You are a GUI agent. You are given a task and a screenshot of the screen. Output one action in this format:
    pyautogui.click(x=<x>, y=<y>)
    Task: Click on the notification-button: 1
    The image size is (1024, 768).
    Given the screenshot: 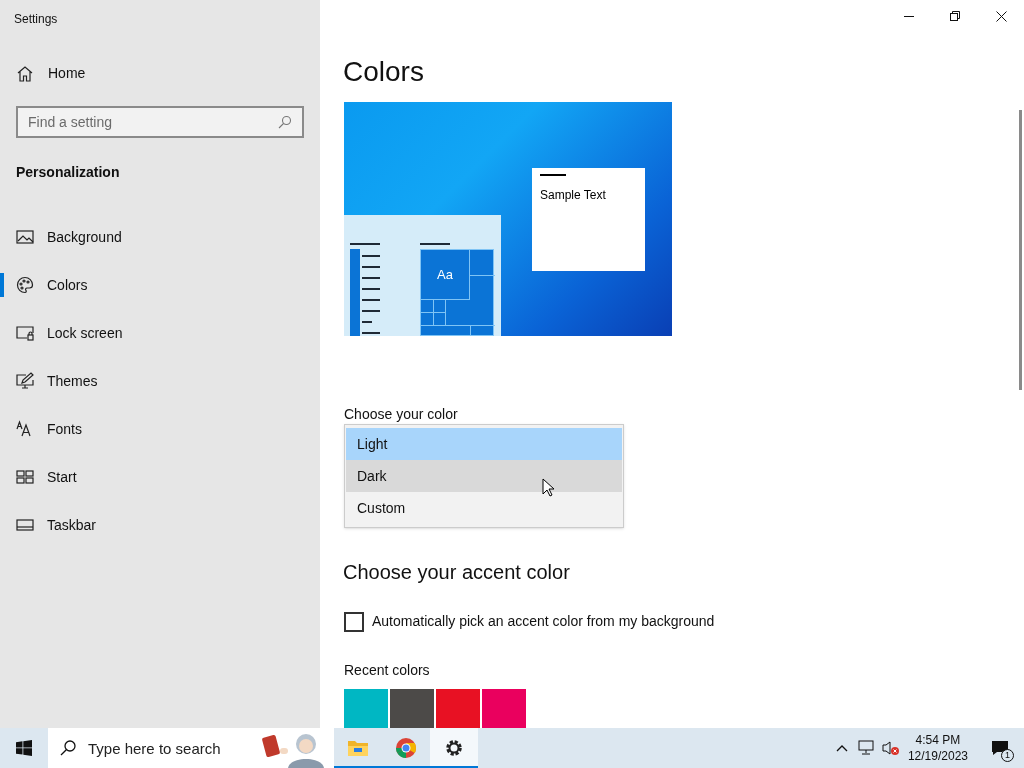 What is the action you would take?
    pyautogui.click(x=1000, y=748)
    